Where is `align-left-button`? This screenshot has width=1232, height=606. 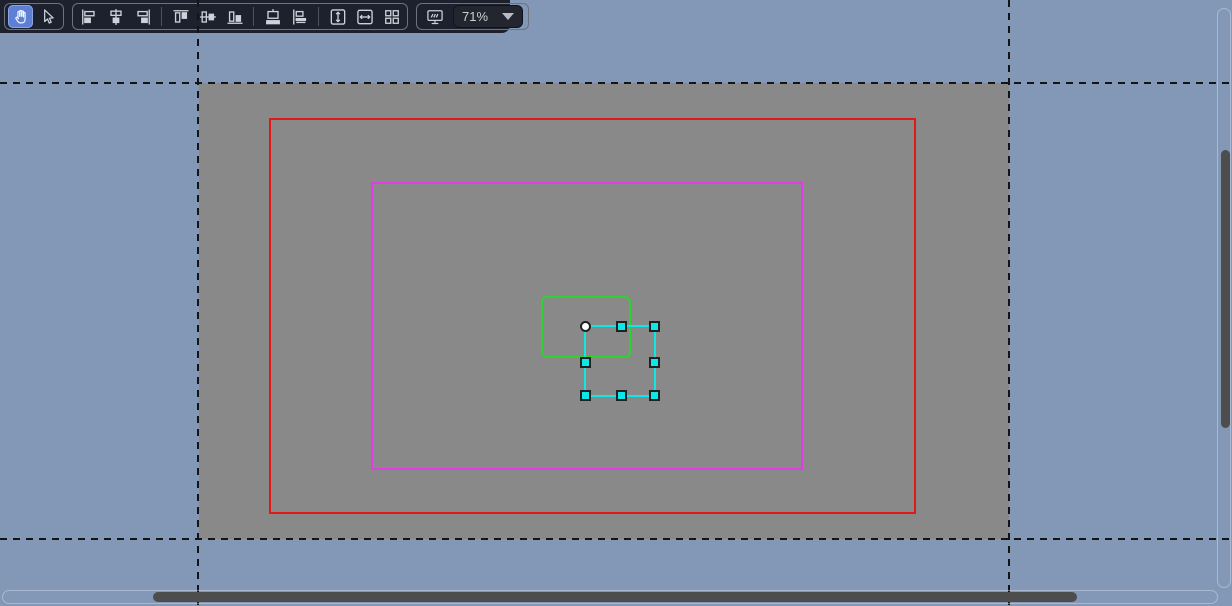
align-left-button is located at coordinates (88, 16).